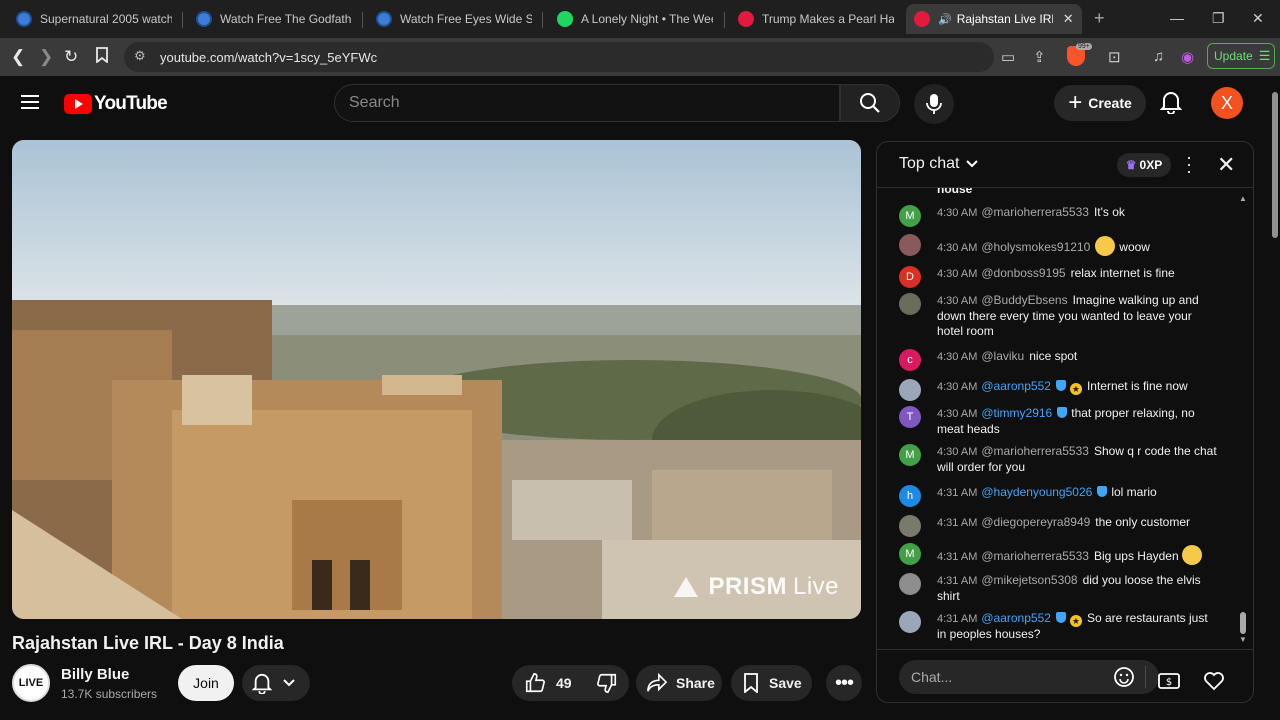  Describe the element at coordinates (1226, 165) in the screenshot. I see `chat-close-icon: ✕` at that location.